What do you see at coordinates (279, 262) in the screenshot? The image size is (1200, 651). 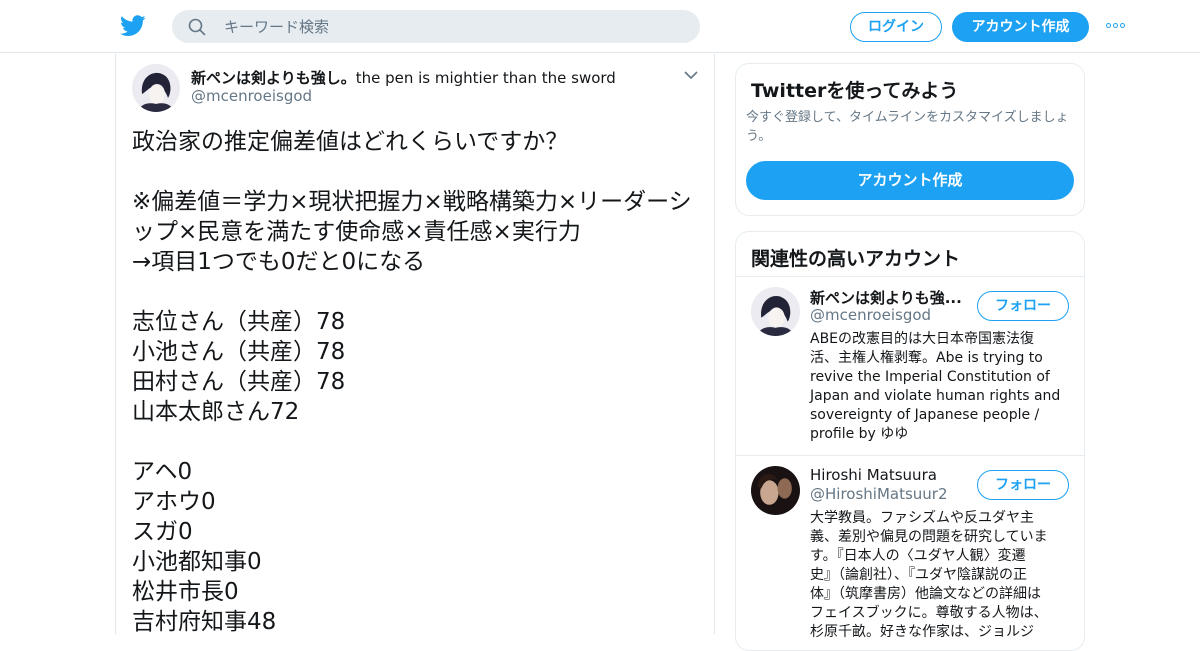 I see `tweet-line: →項目1つでも0だと0になる` at bounding box center [279, 262].